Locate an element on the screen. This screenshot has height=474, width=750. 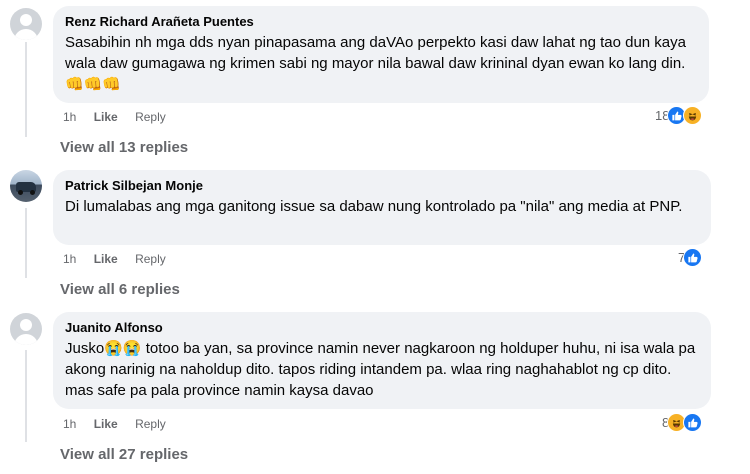
view-replies-link: View all 27 replies is located at coordinates (124, 455).